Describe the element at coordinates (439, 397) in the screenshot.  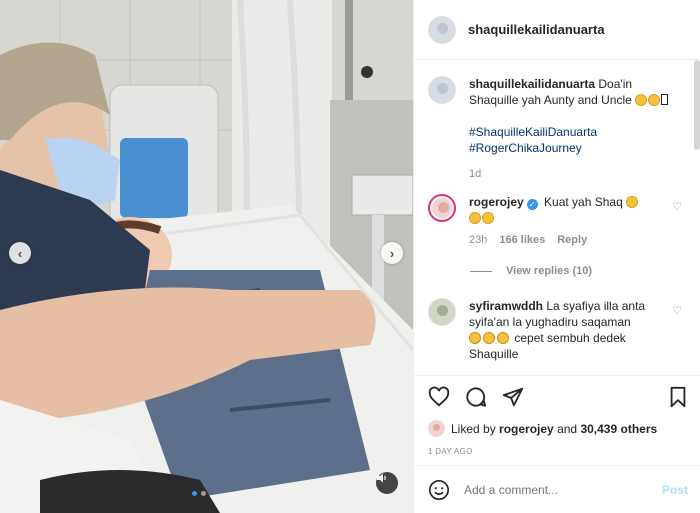
I see `heart-icon` at that location.